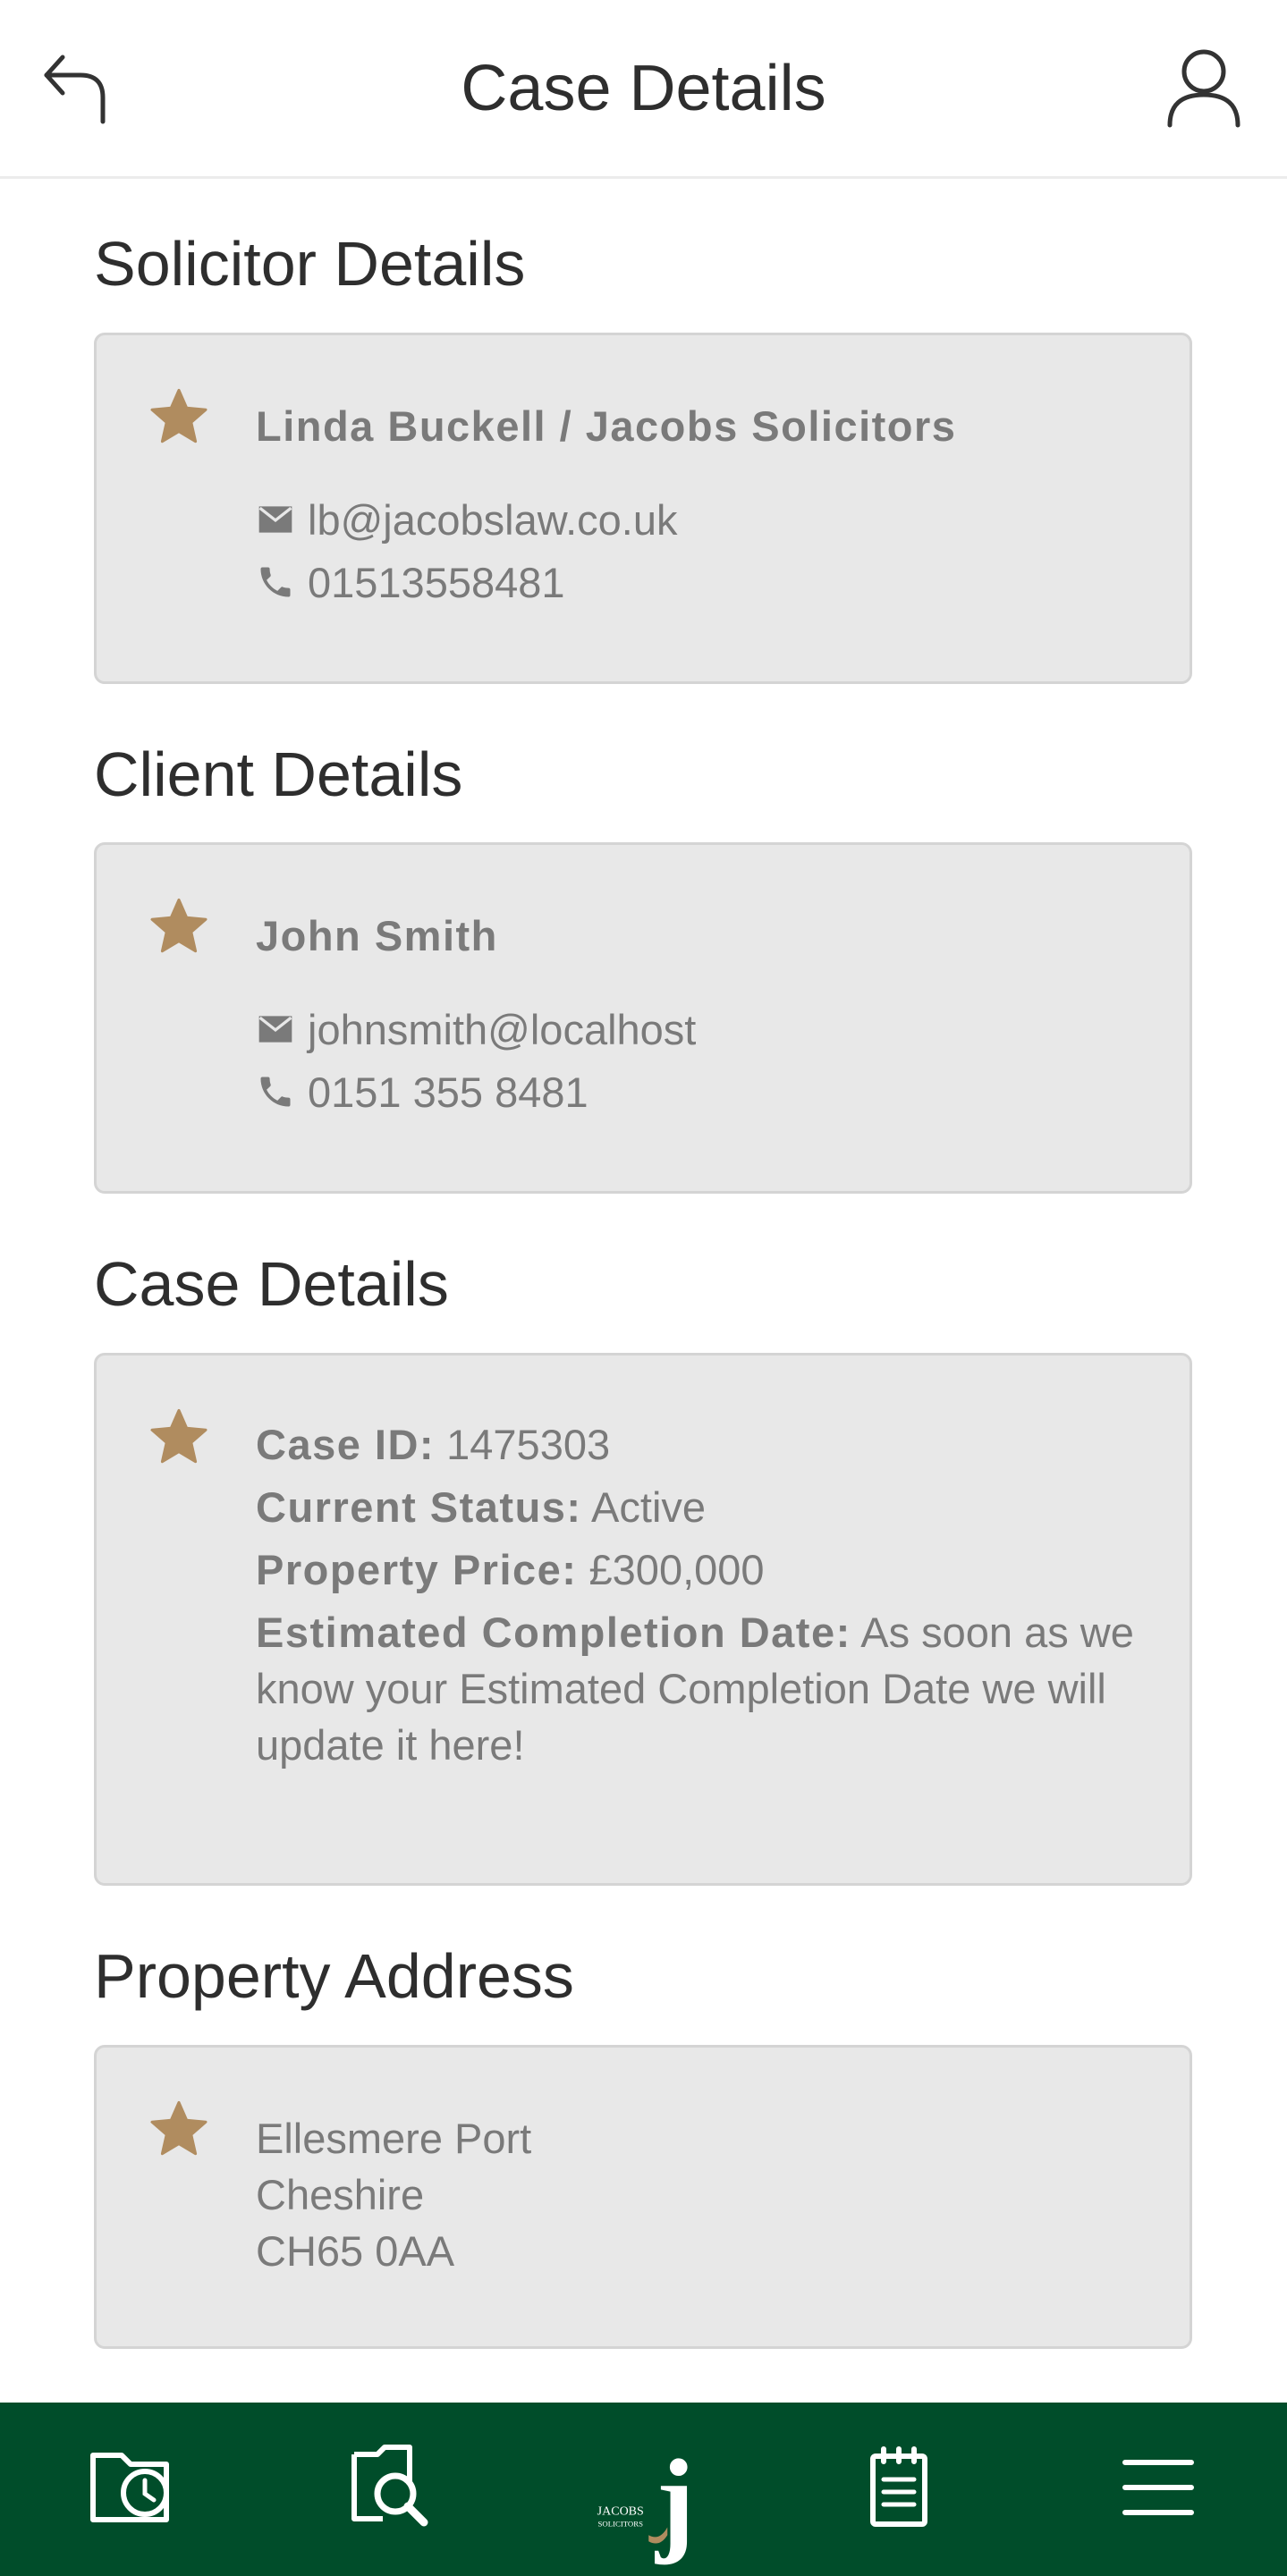 The height and width of the screenshot is (2576, 1287). What do you see at coordinates (620, 2511) in the screenshot?
I see `logo-text-top: JACOBS` at bounding box center [620, 2511].